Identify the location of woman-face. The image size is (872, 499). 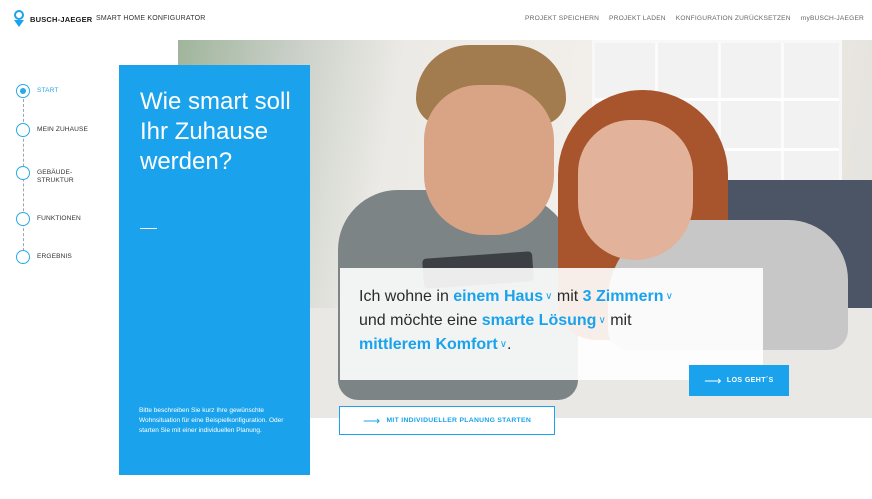
(635, 190).